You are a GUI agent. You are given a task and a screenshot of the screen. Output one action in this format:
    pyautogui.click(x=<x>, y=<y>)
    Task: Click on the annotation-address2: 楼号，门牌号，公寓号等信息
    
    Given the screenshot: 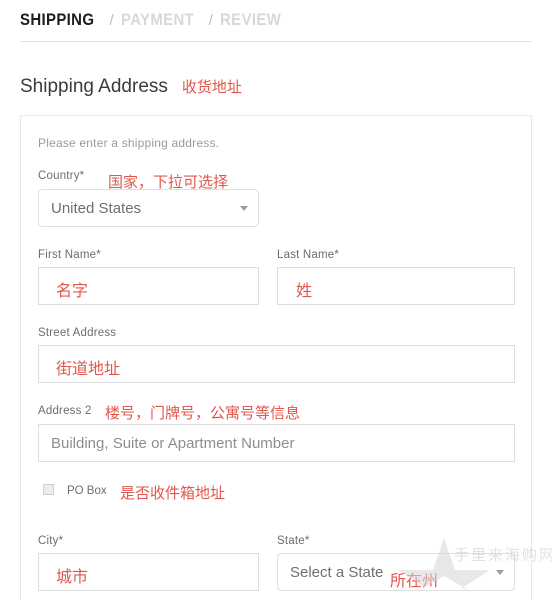 What is the action you would take?
    pyautogui.click(x=203, y=413)
    